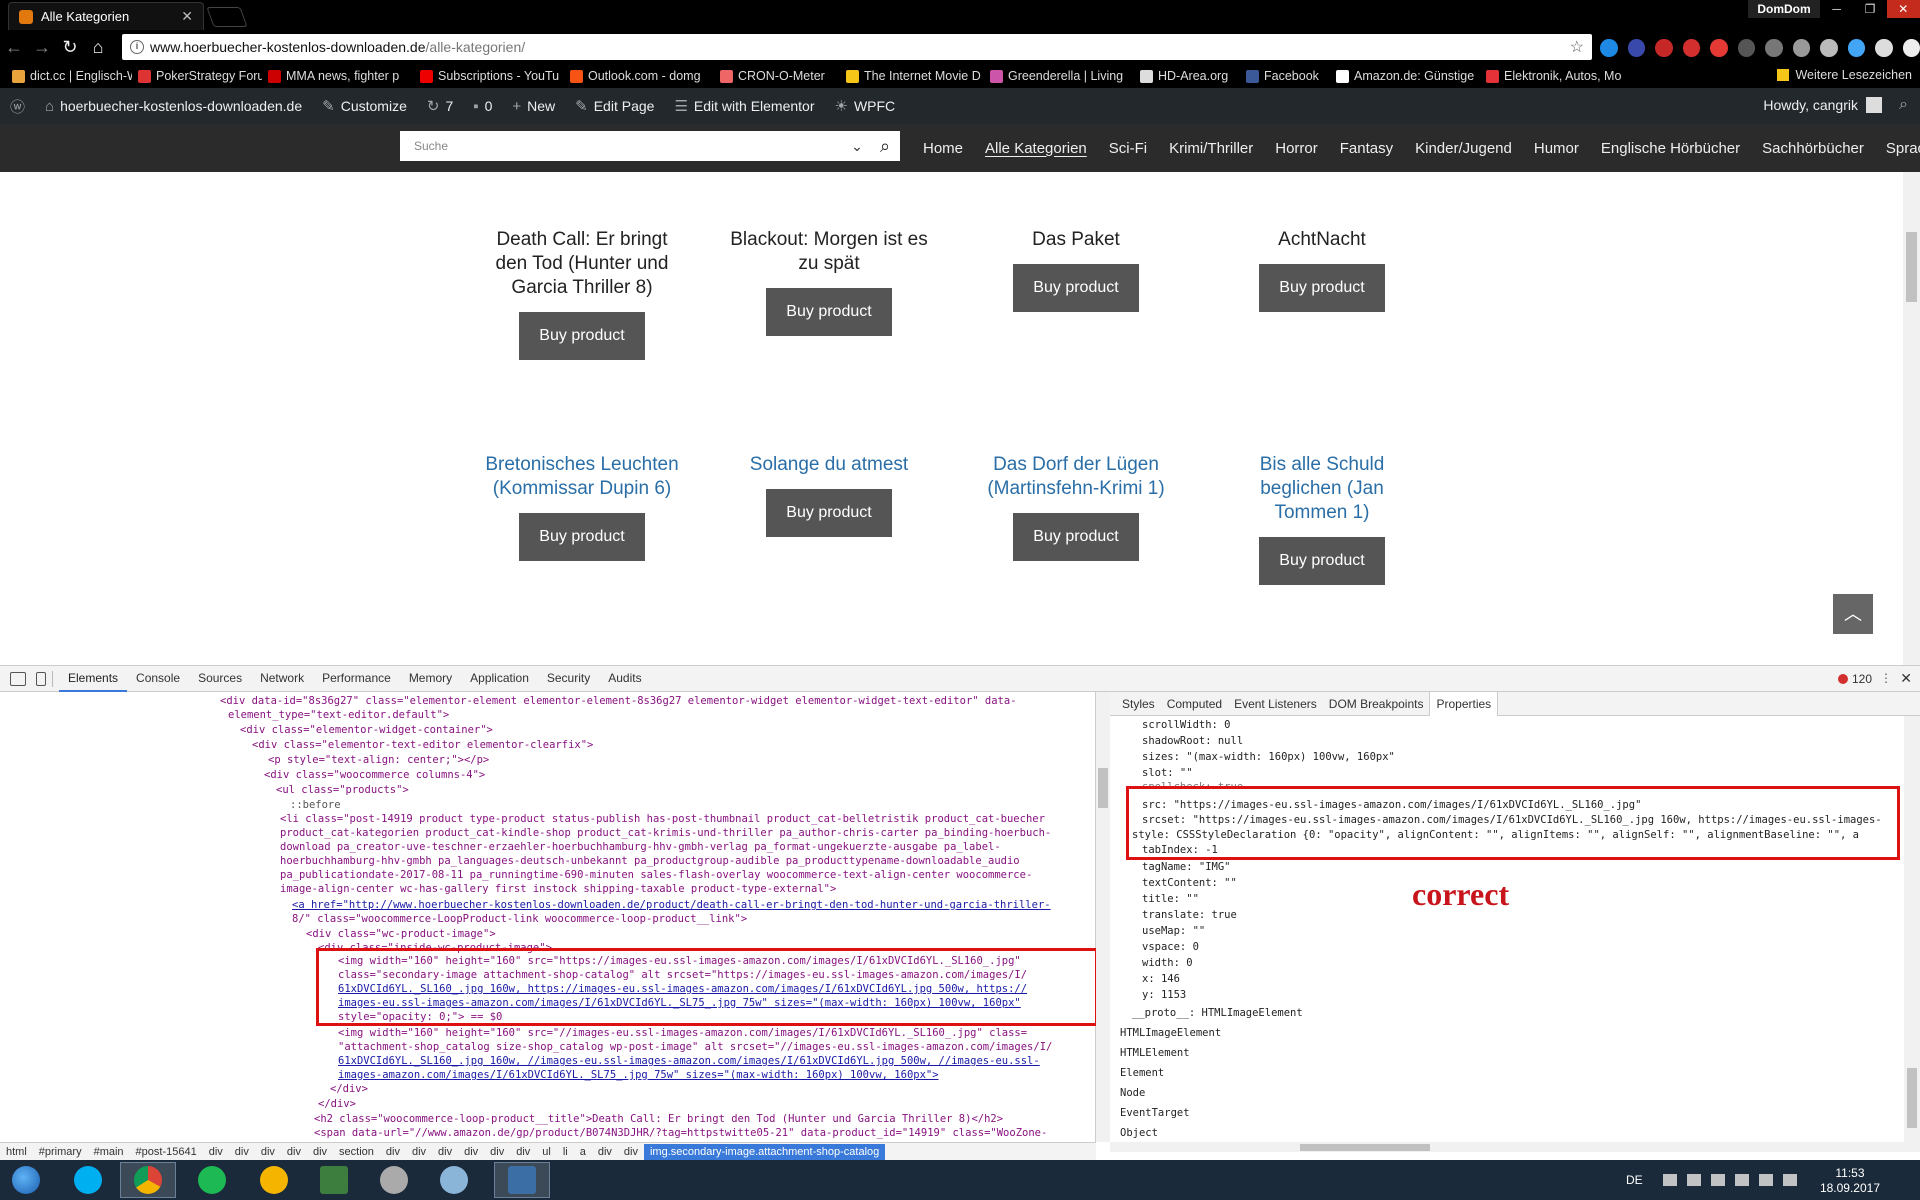  What do you see at coordinates (440, 106) in the screenshot?
I see `wp-updates-link: ↻ 7` at bounding box center [440, 106].